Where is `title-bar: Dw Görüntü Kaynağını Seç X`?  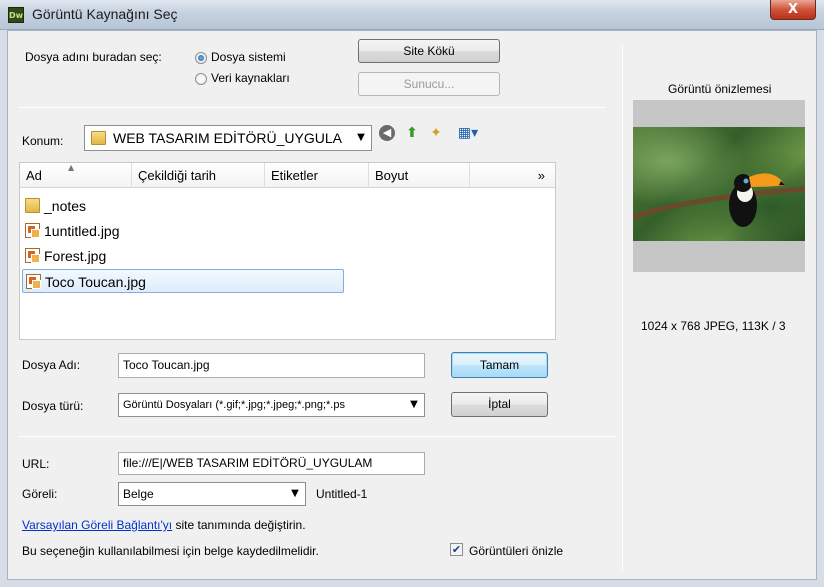 title-bar: Dw Görüntü Kaynağını Seç X is located at coordinates (412, 15).